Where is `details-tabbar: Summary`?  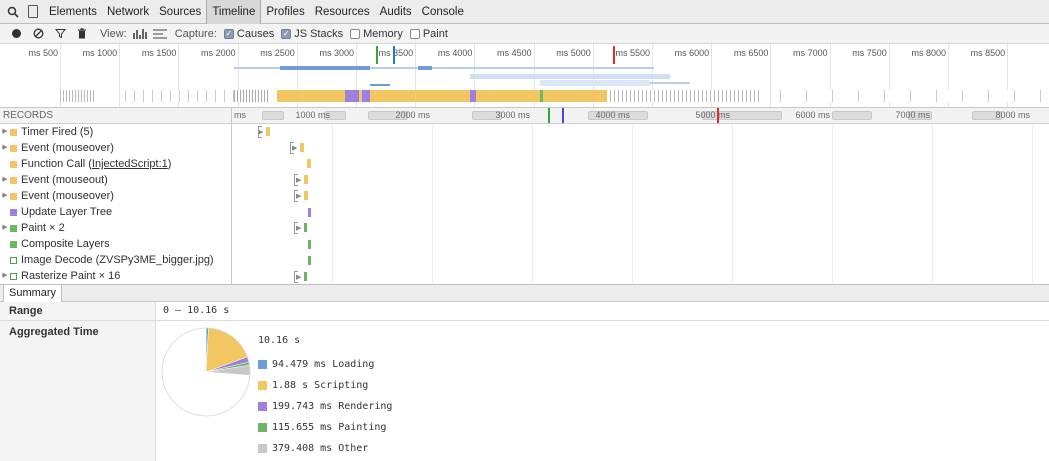 details-tabbar: Summary is located at coordinates (524, 293).